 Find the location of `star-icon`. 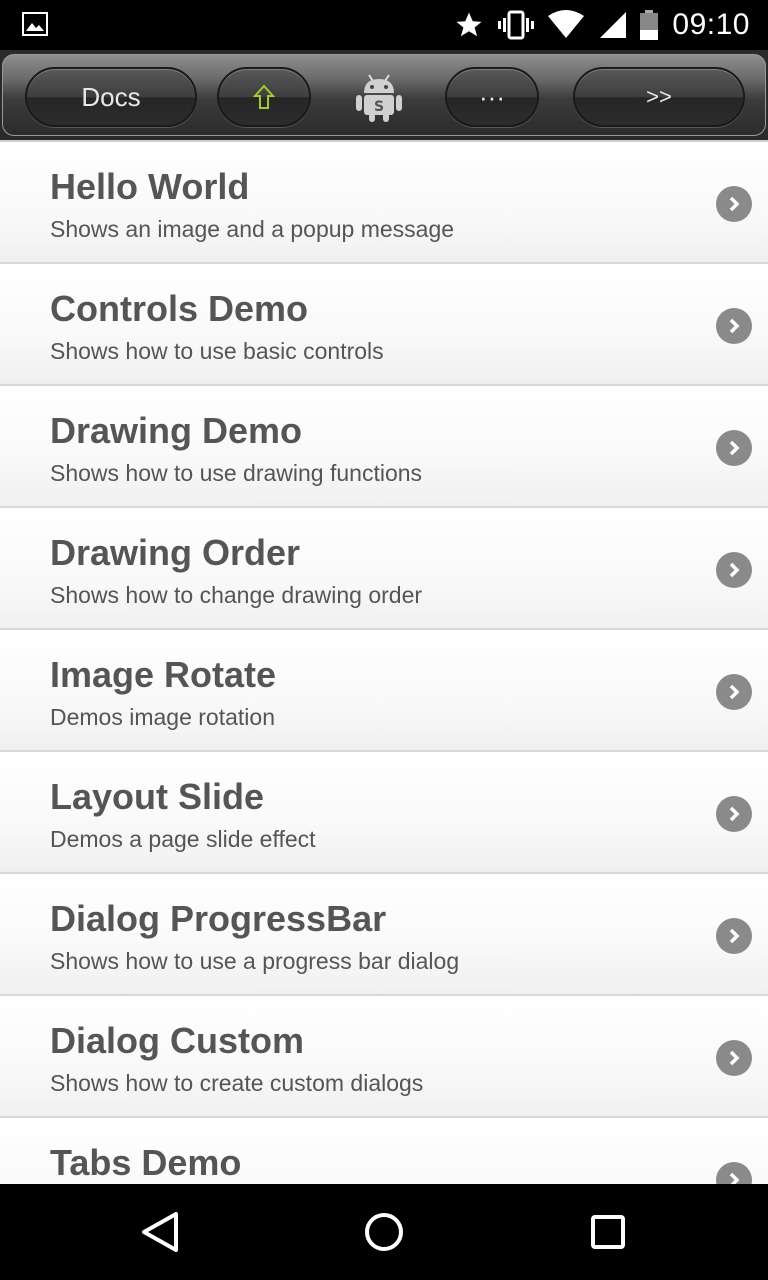

star-icon is located at coordinates (469, 24).